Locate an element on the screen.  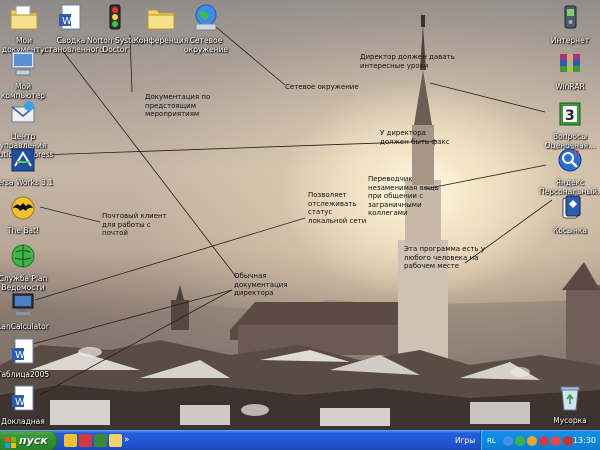
report-memo-icon-item: W Докладная is located at coordinates (27, 404).